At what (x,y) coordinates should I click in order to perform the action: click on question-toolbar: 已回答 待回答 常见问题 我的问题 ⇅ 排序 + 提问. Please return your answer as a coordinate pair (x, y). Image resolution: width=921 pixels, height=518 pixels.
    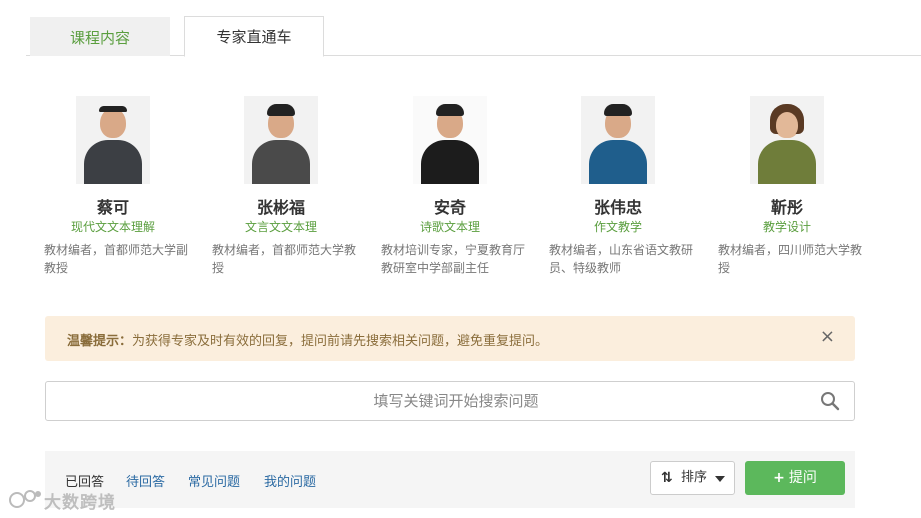
    Looking at the image, I should click on (450, 479).